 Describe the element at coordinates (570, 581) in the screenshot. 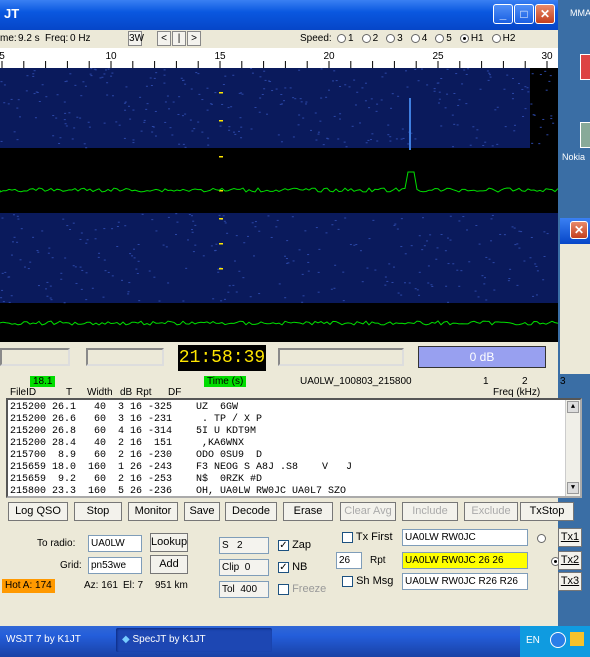

I see `tx3-button: Tx3` at that location.